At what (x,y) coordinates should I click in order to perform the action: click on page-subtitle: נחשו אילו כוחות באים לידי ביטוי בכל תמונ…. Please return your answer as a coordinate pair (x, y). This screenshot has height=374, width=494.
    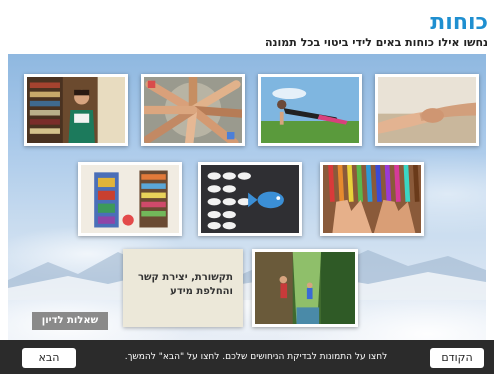
    Looking at the image, I should click on (376, 42).